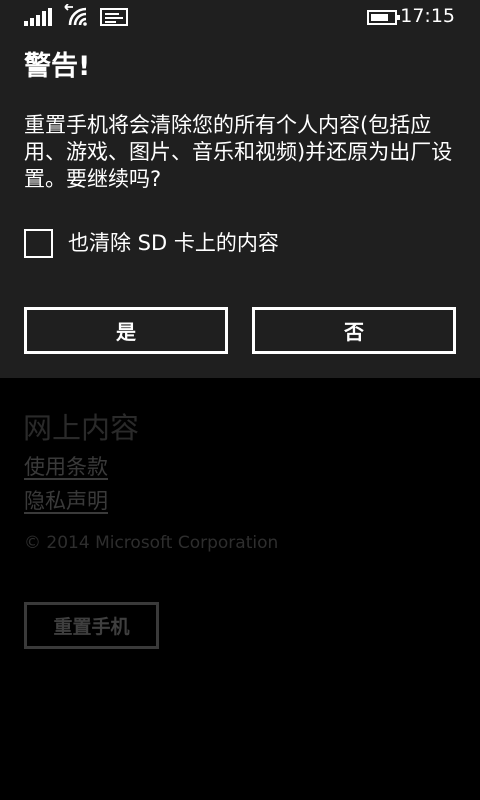  I want to click on no-button: 否, so click(354, 330).